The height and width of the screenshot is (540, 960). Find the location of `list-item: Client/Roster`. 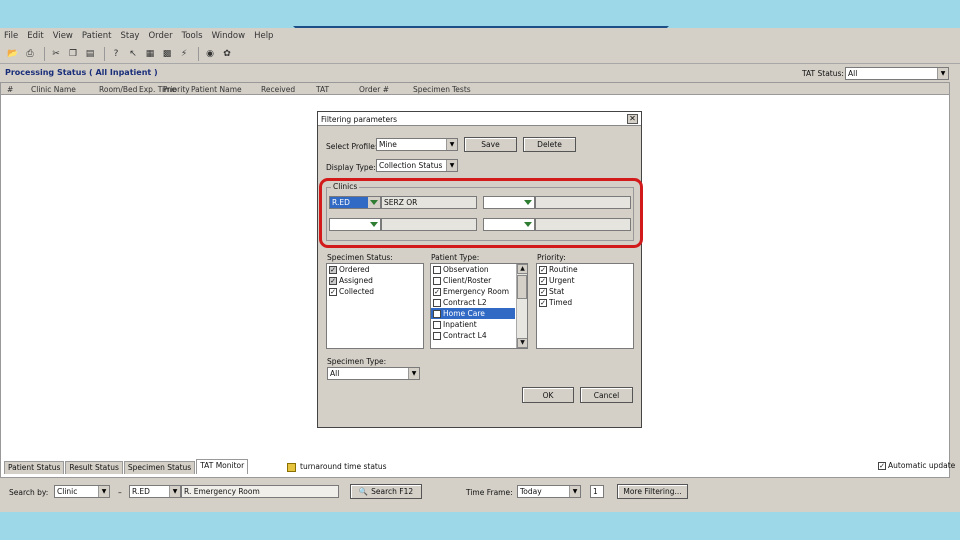

list-item: Client/Roster is located at coordinates (479, 280).